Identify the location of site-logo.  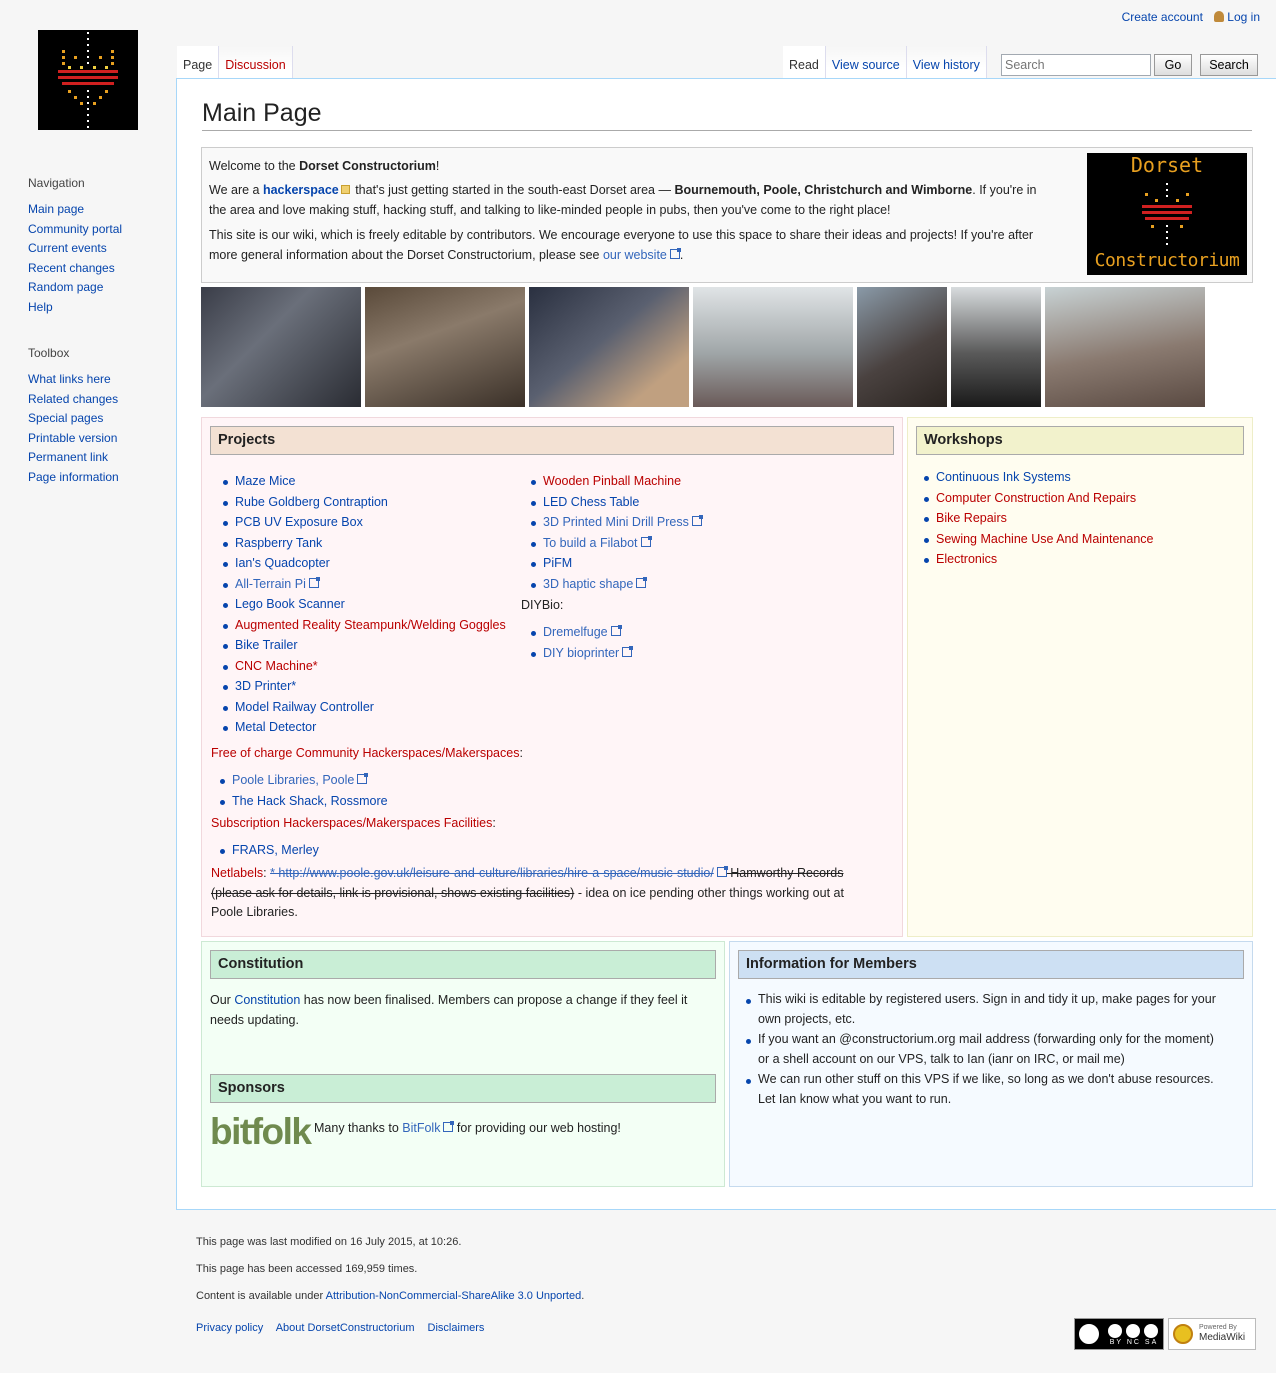
(88, 80).